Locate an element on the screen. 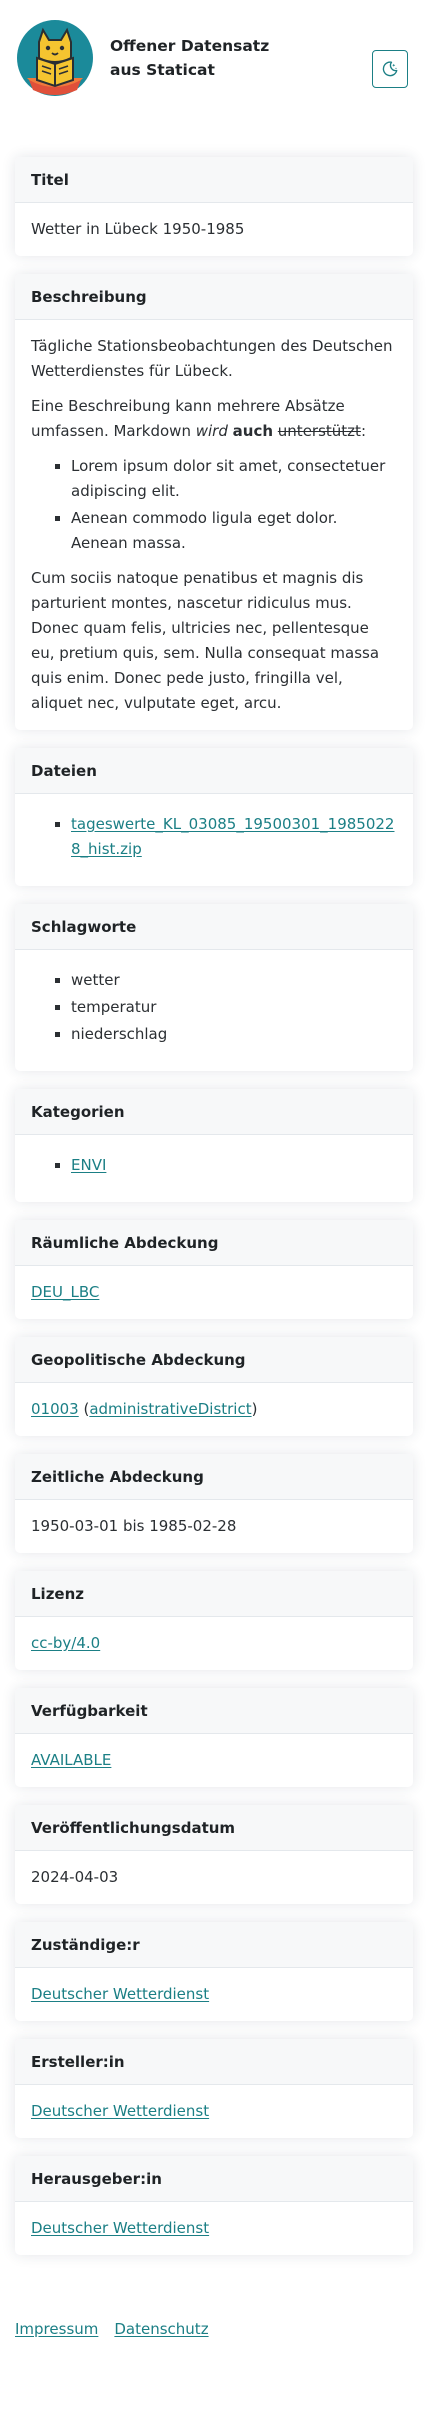 The height and width of the screenshot is (2425, 428). card-heading: Räumliche Abdeckung is located at coordinates (214, 1243).